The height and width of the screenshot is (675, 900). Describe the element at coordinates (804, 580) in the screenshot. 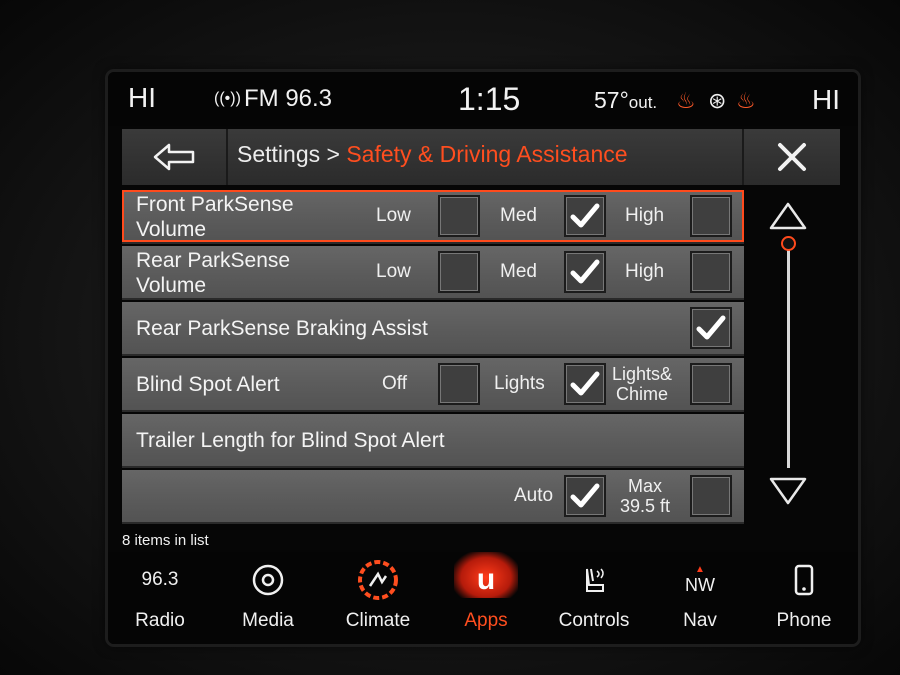

I see `phone-icon` at that location.